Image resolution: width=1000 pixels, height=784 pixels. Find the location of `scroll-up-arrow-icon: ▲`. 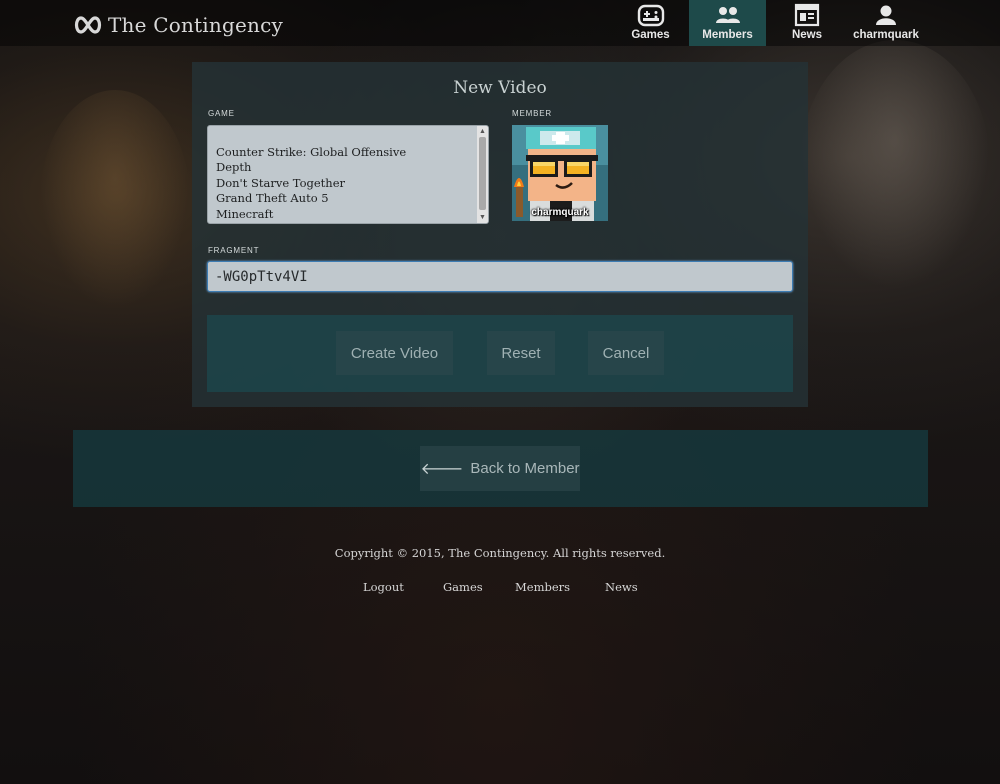

scroll-up-arrow-icon: ▲ is located at coordinates (482, 131).